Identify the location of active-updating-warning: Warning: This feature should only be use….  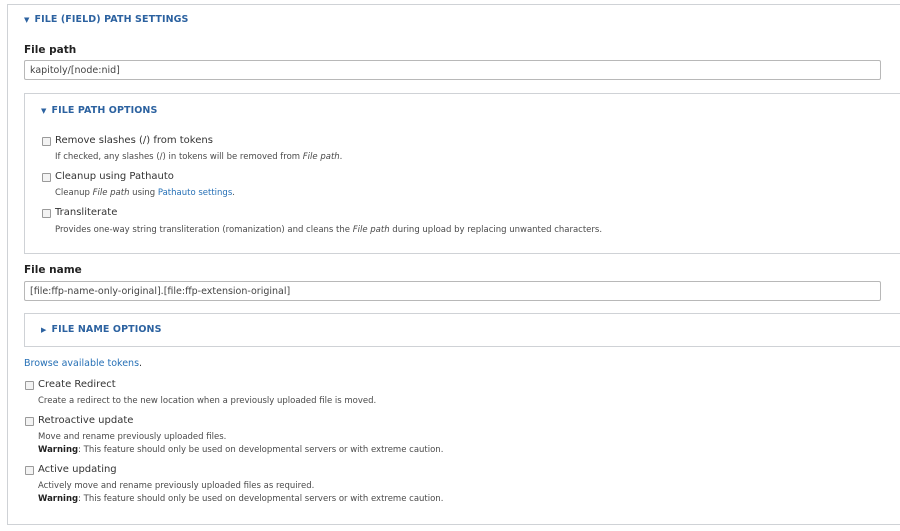
(241, 499).